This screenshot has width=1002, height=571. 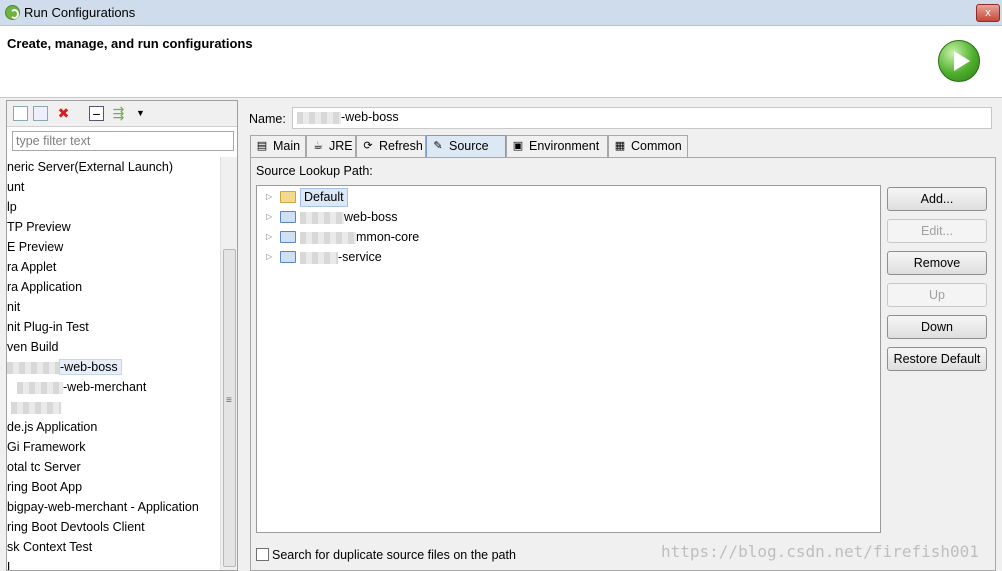 I want to click on view-menu-chevron-down-icon: ▼, so click(x=140, y=113).